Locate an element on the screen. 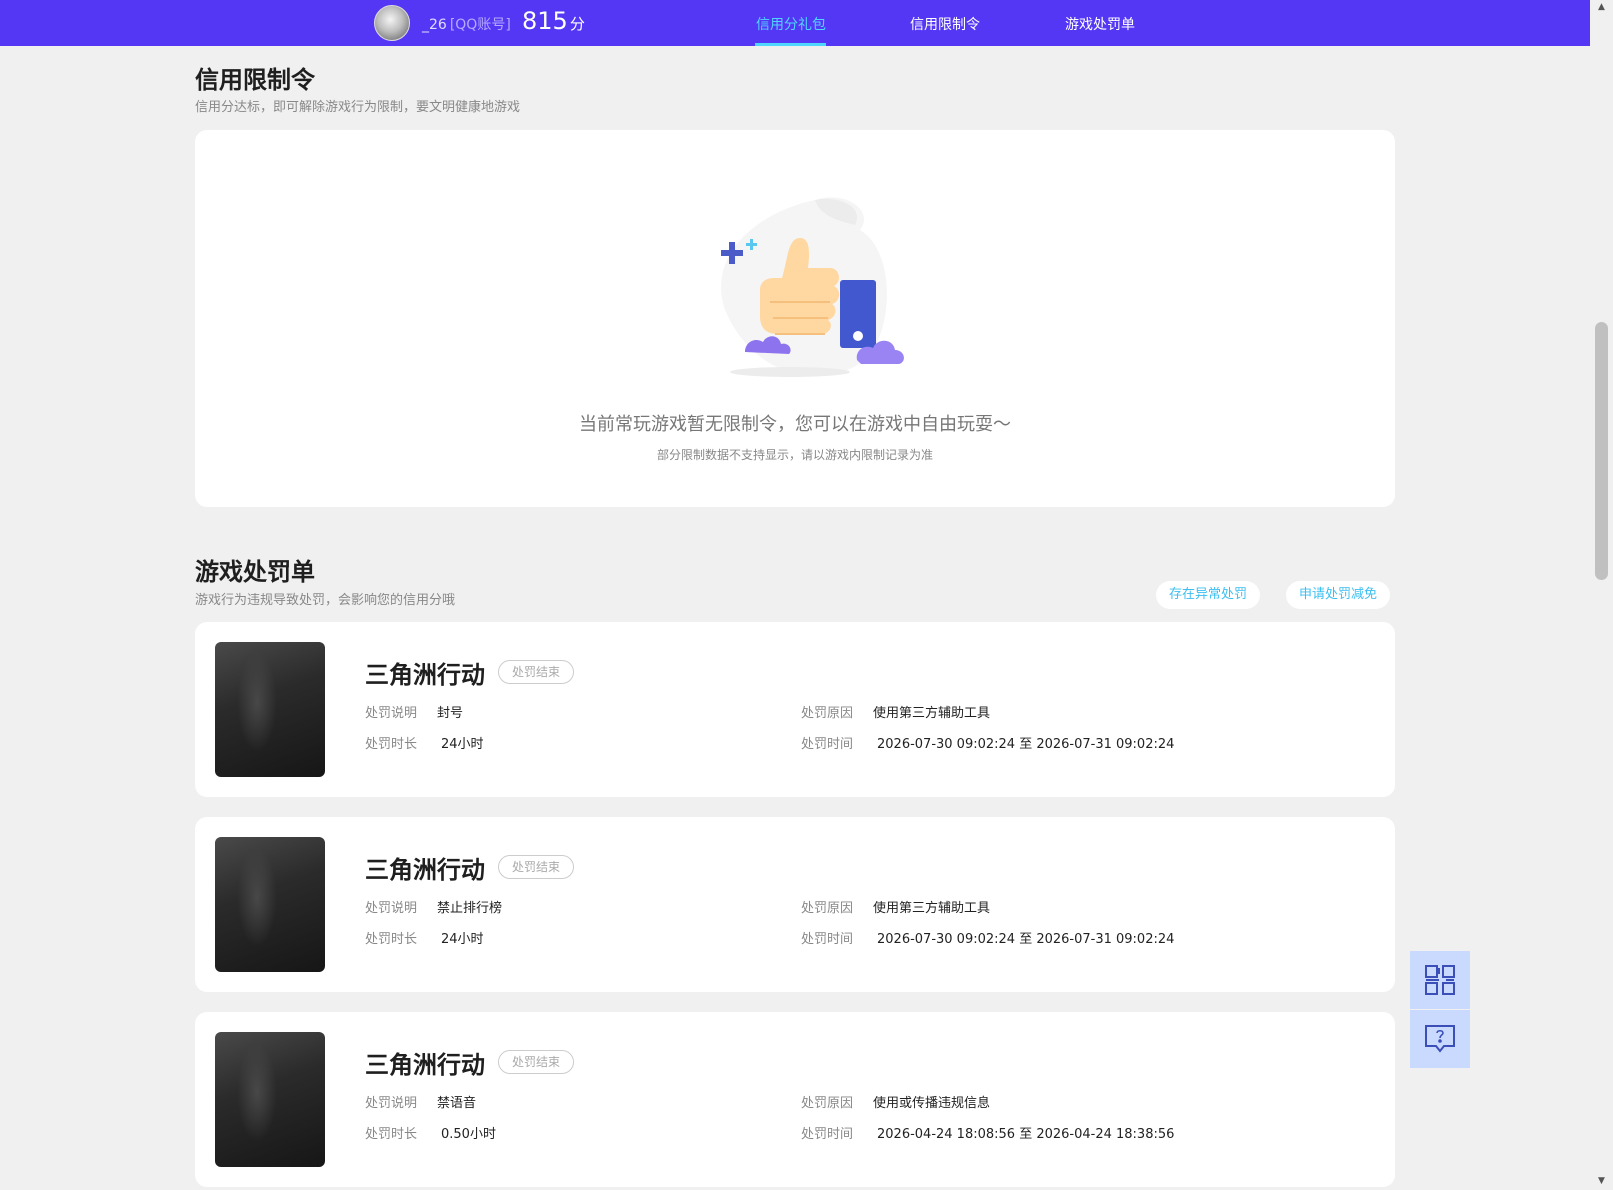 The image size is (1613, 1190). avatar is located at coordinates (392, 23).